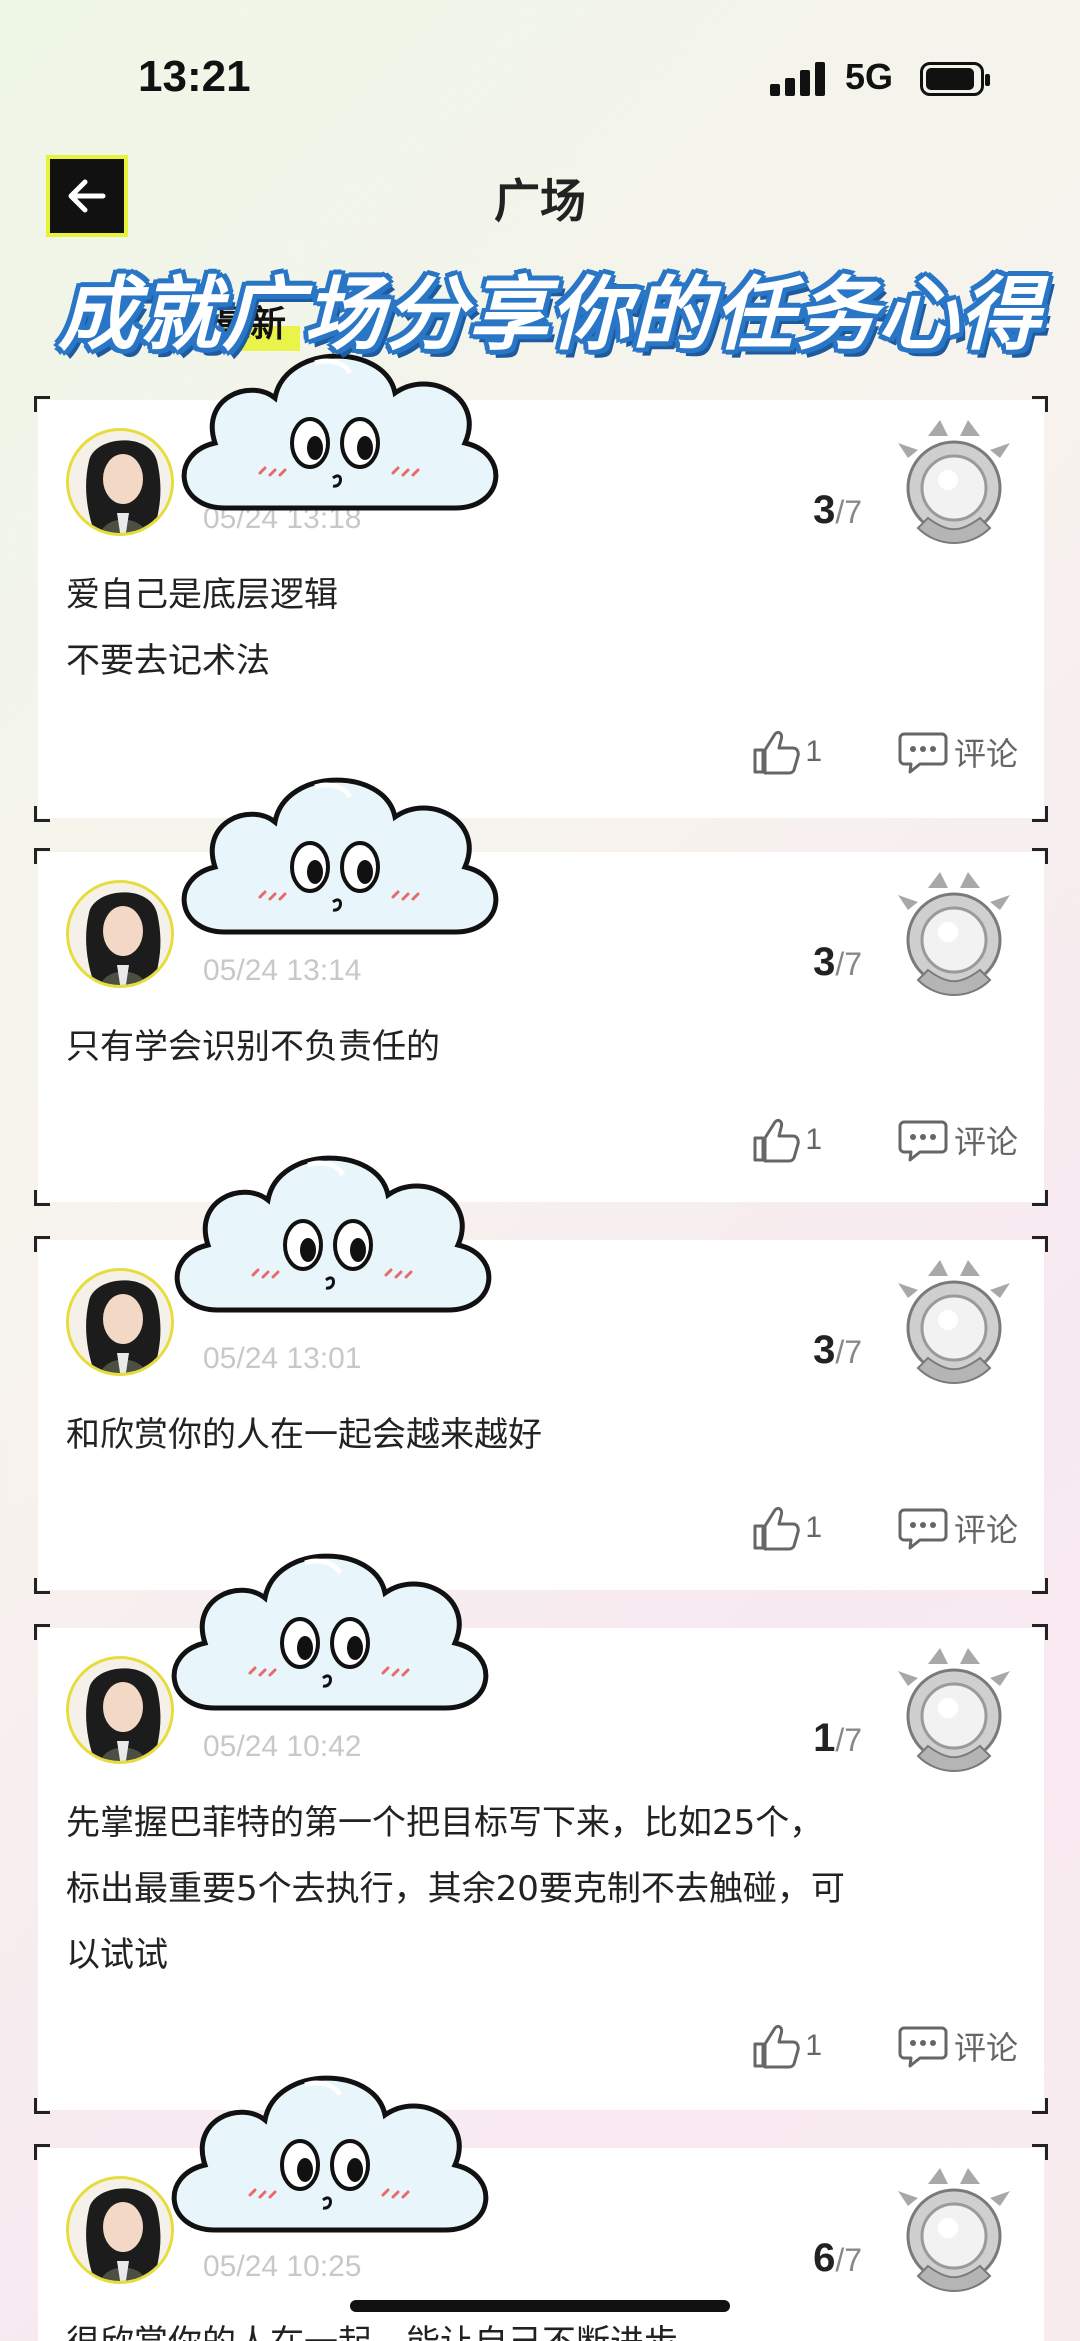  Describe the element at coordinates (540, 201) in the screenshot. I see `page-title: 广场` at that location.